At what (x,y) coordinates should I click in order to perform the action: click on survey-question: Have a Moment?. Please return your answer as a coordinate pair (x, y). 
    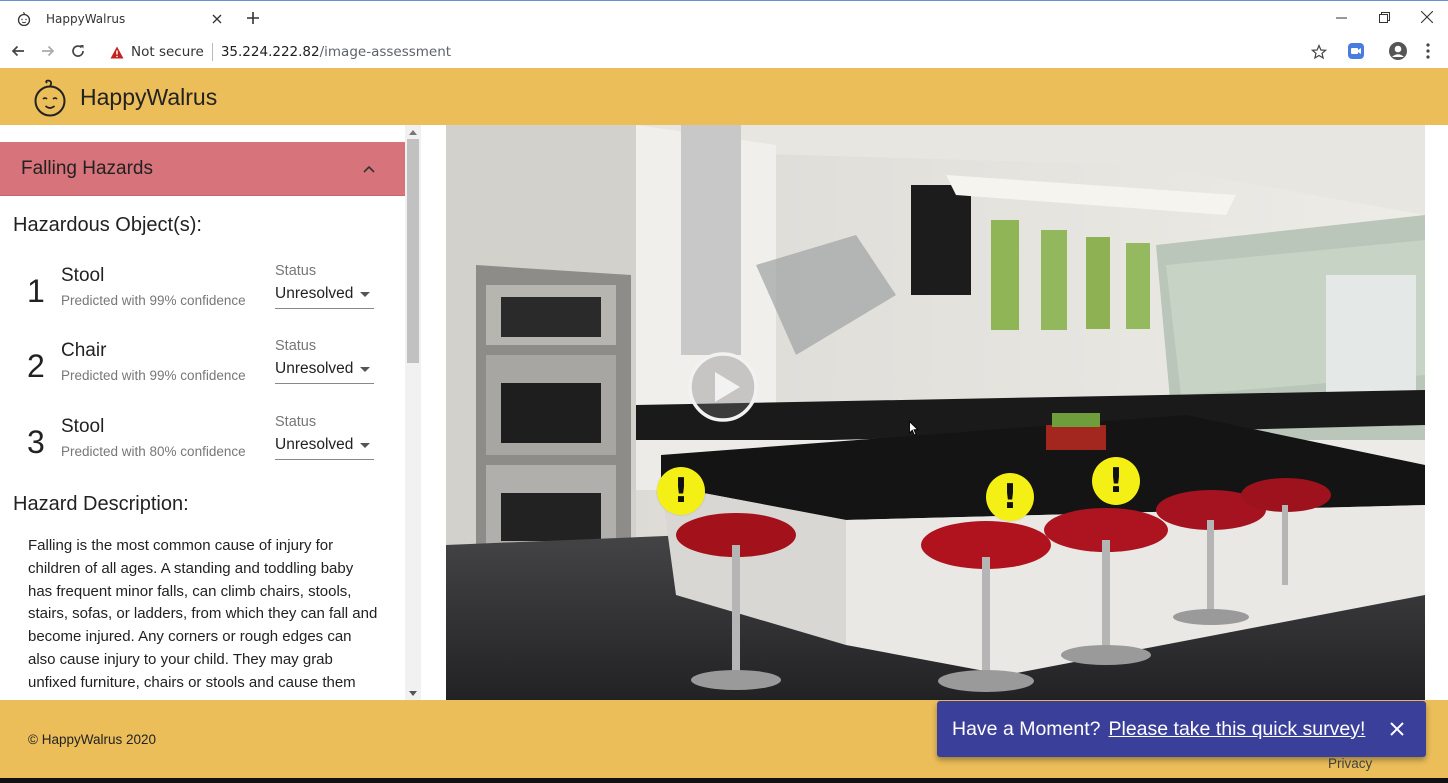
    Looking at the image, I should click on (1026, 728).